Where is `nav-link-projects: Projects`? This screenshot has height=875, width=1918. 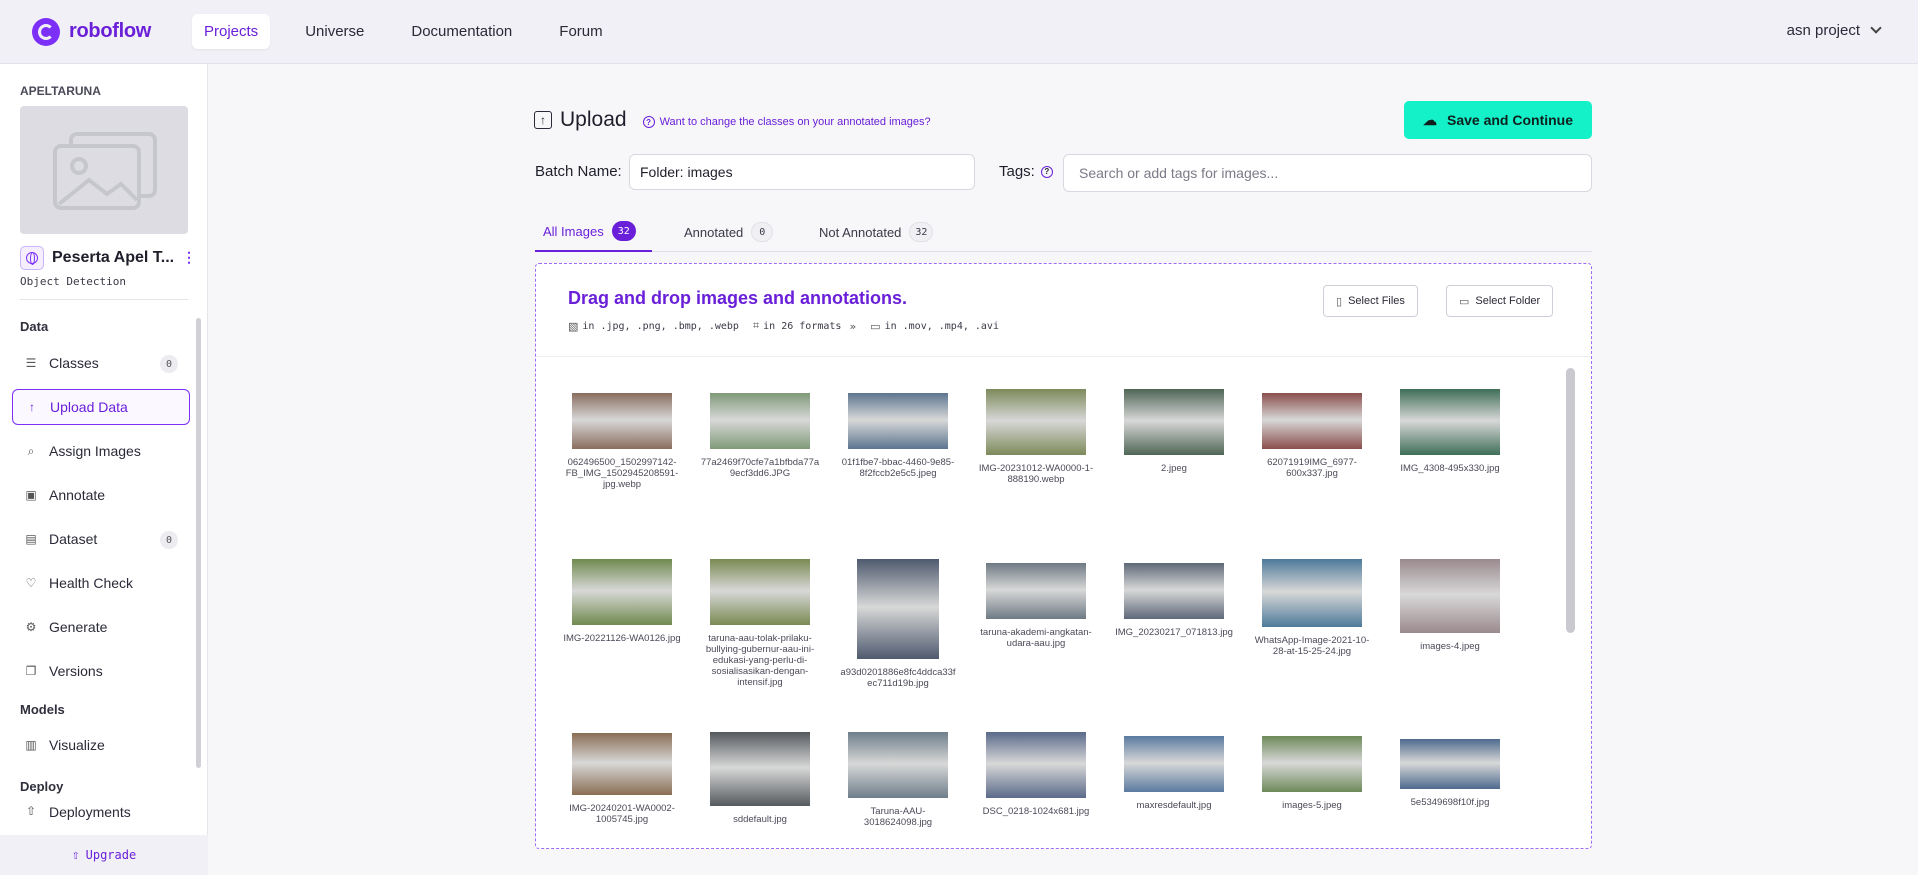
nav-link-projects: Projects is located at coordinates (231, 31).